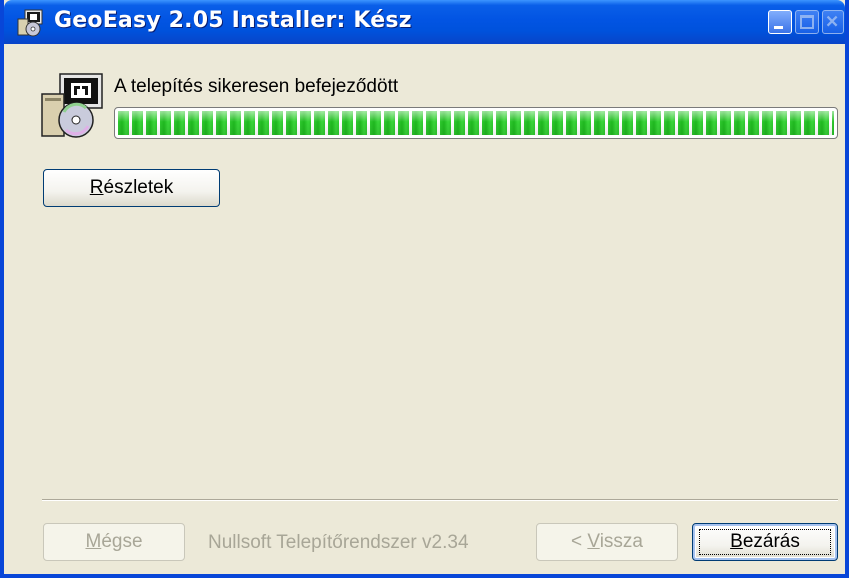 The height and width of the screenshot is (578, 849). I want to click on footer-separator, so click(440, 500).